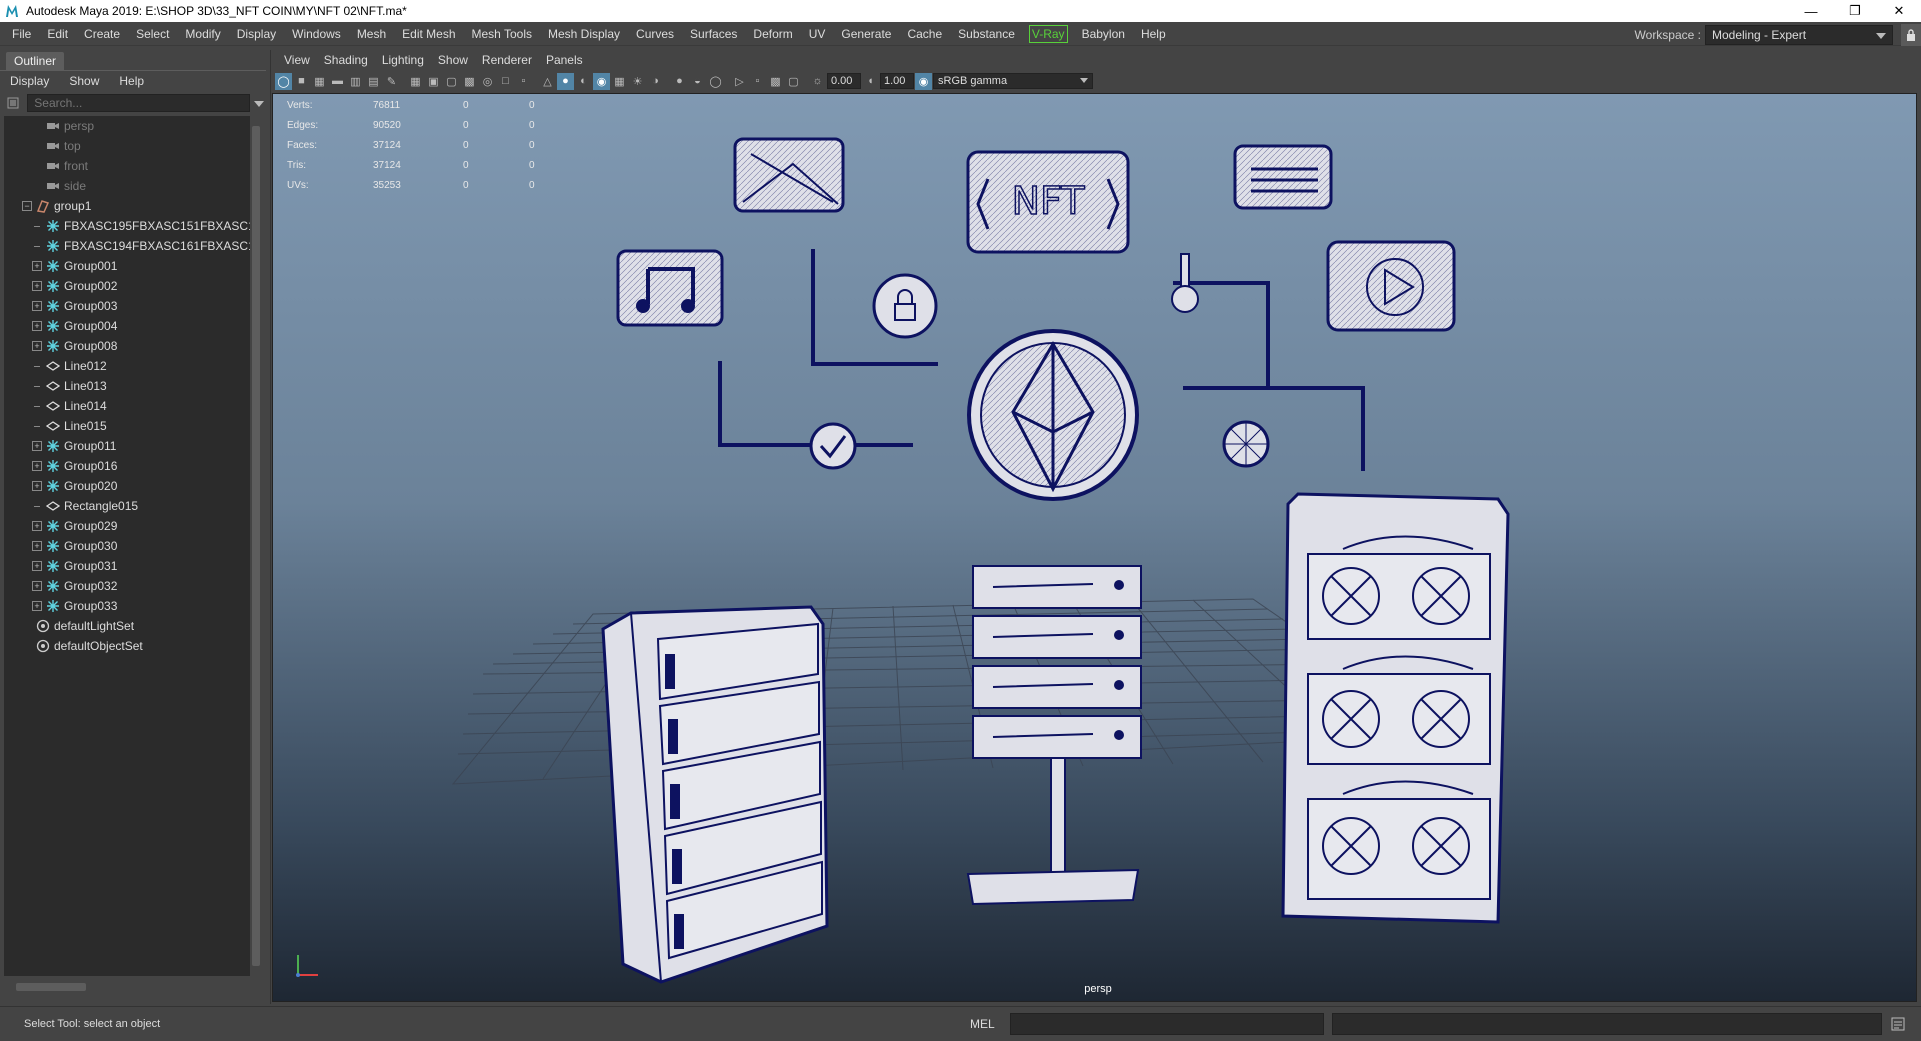  I want to click on mel-label: MEL, so click(990, 1024).